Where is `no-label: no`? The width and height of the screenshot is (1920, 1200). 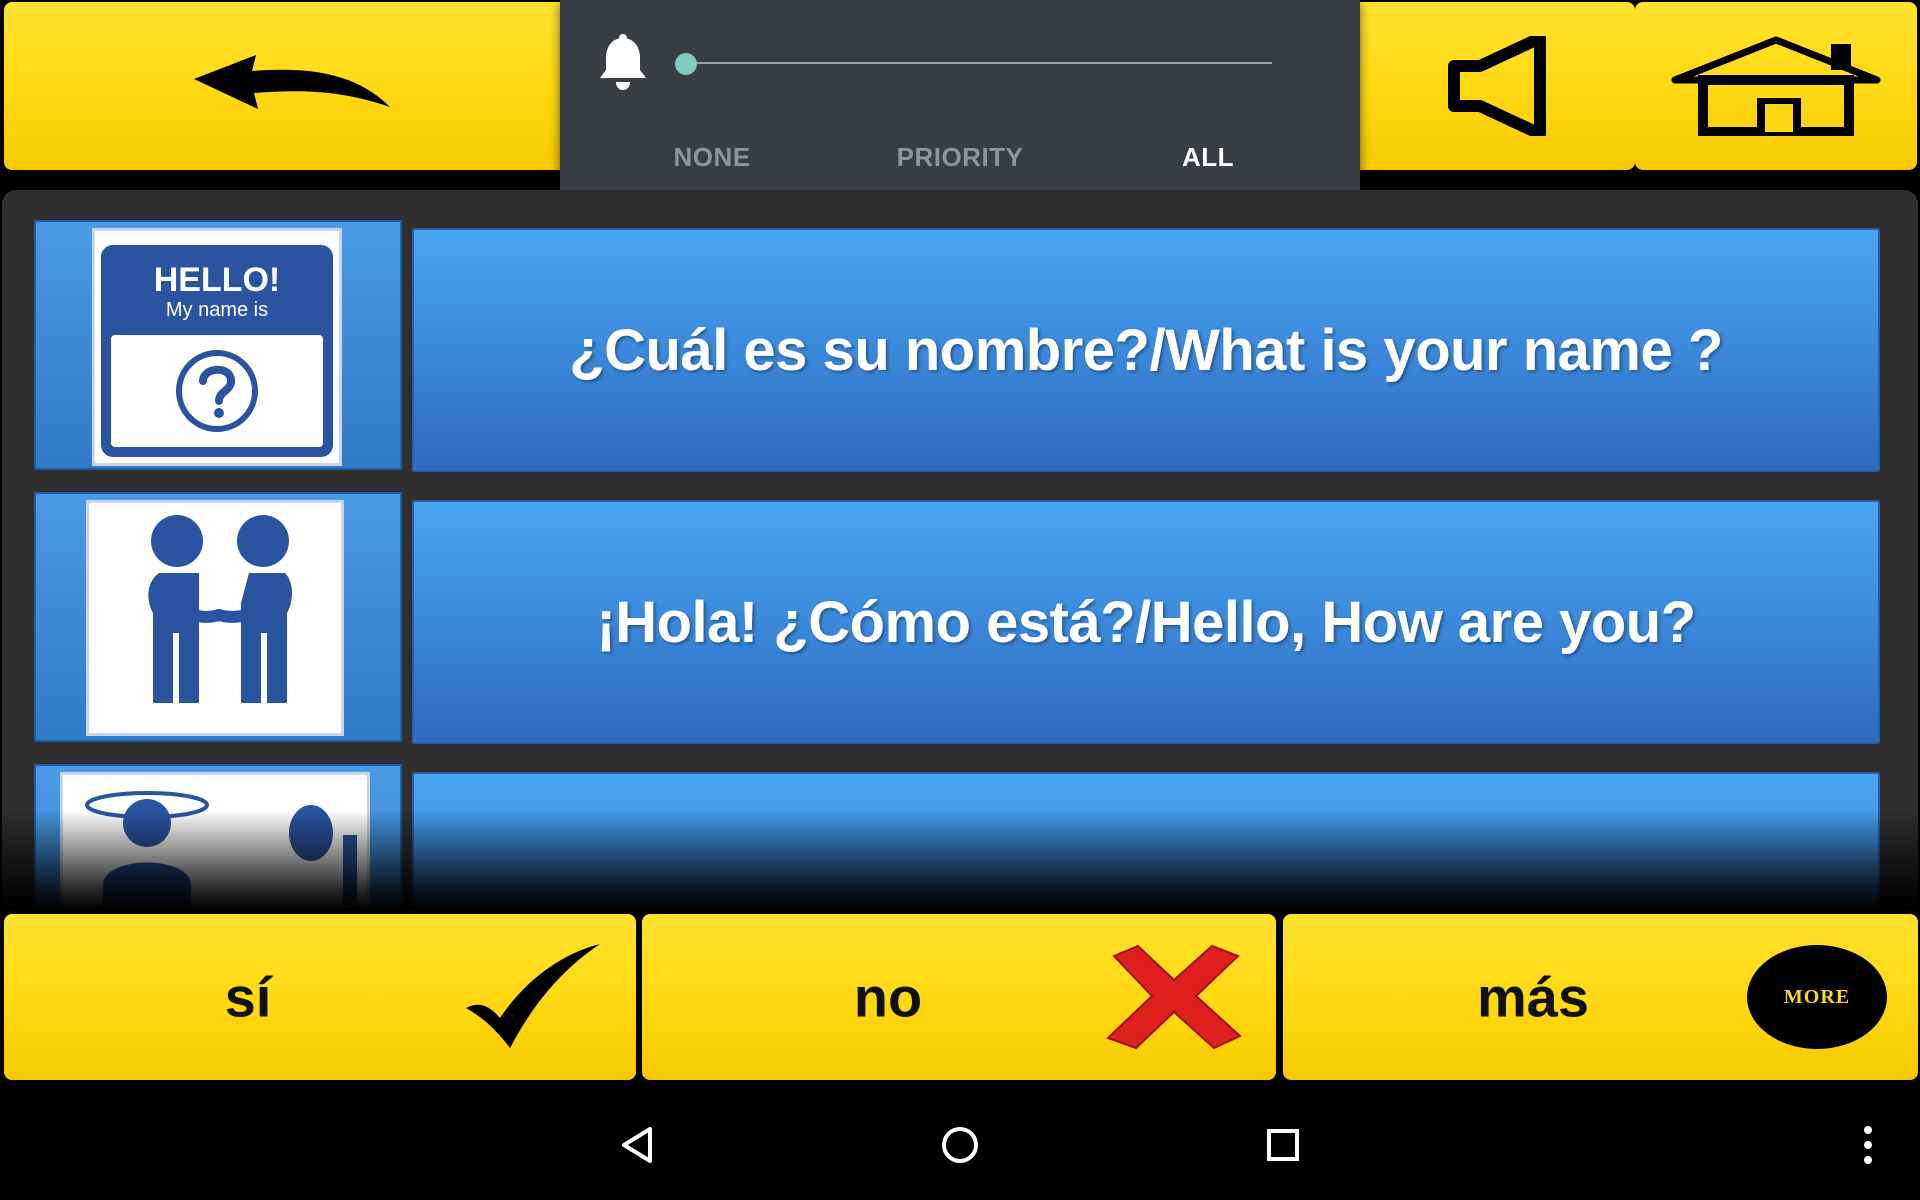
no-label: no is located at coordinates (888, 997).